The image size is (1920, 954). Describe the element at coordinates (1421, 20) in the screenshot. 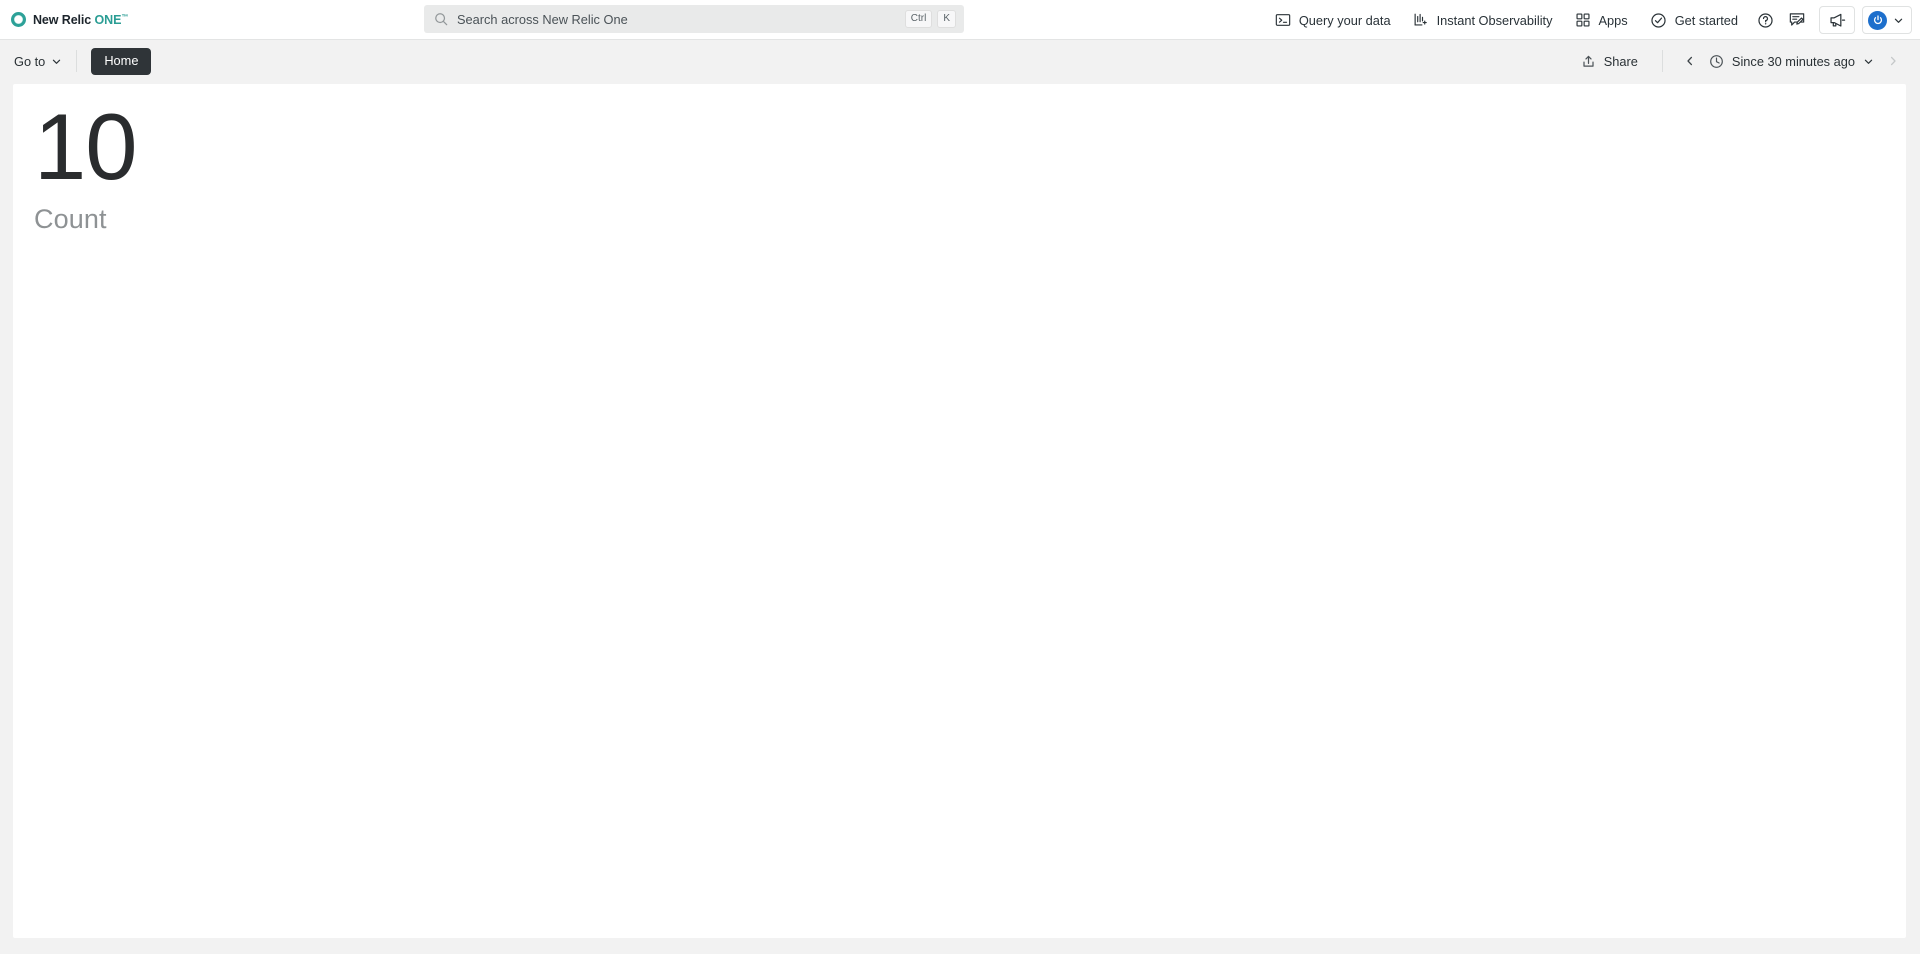

I see `bar-chart-plus-icon` at that location.